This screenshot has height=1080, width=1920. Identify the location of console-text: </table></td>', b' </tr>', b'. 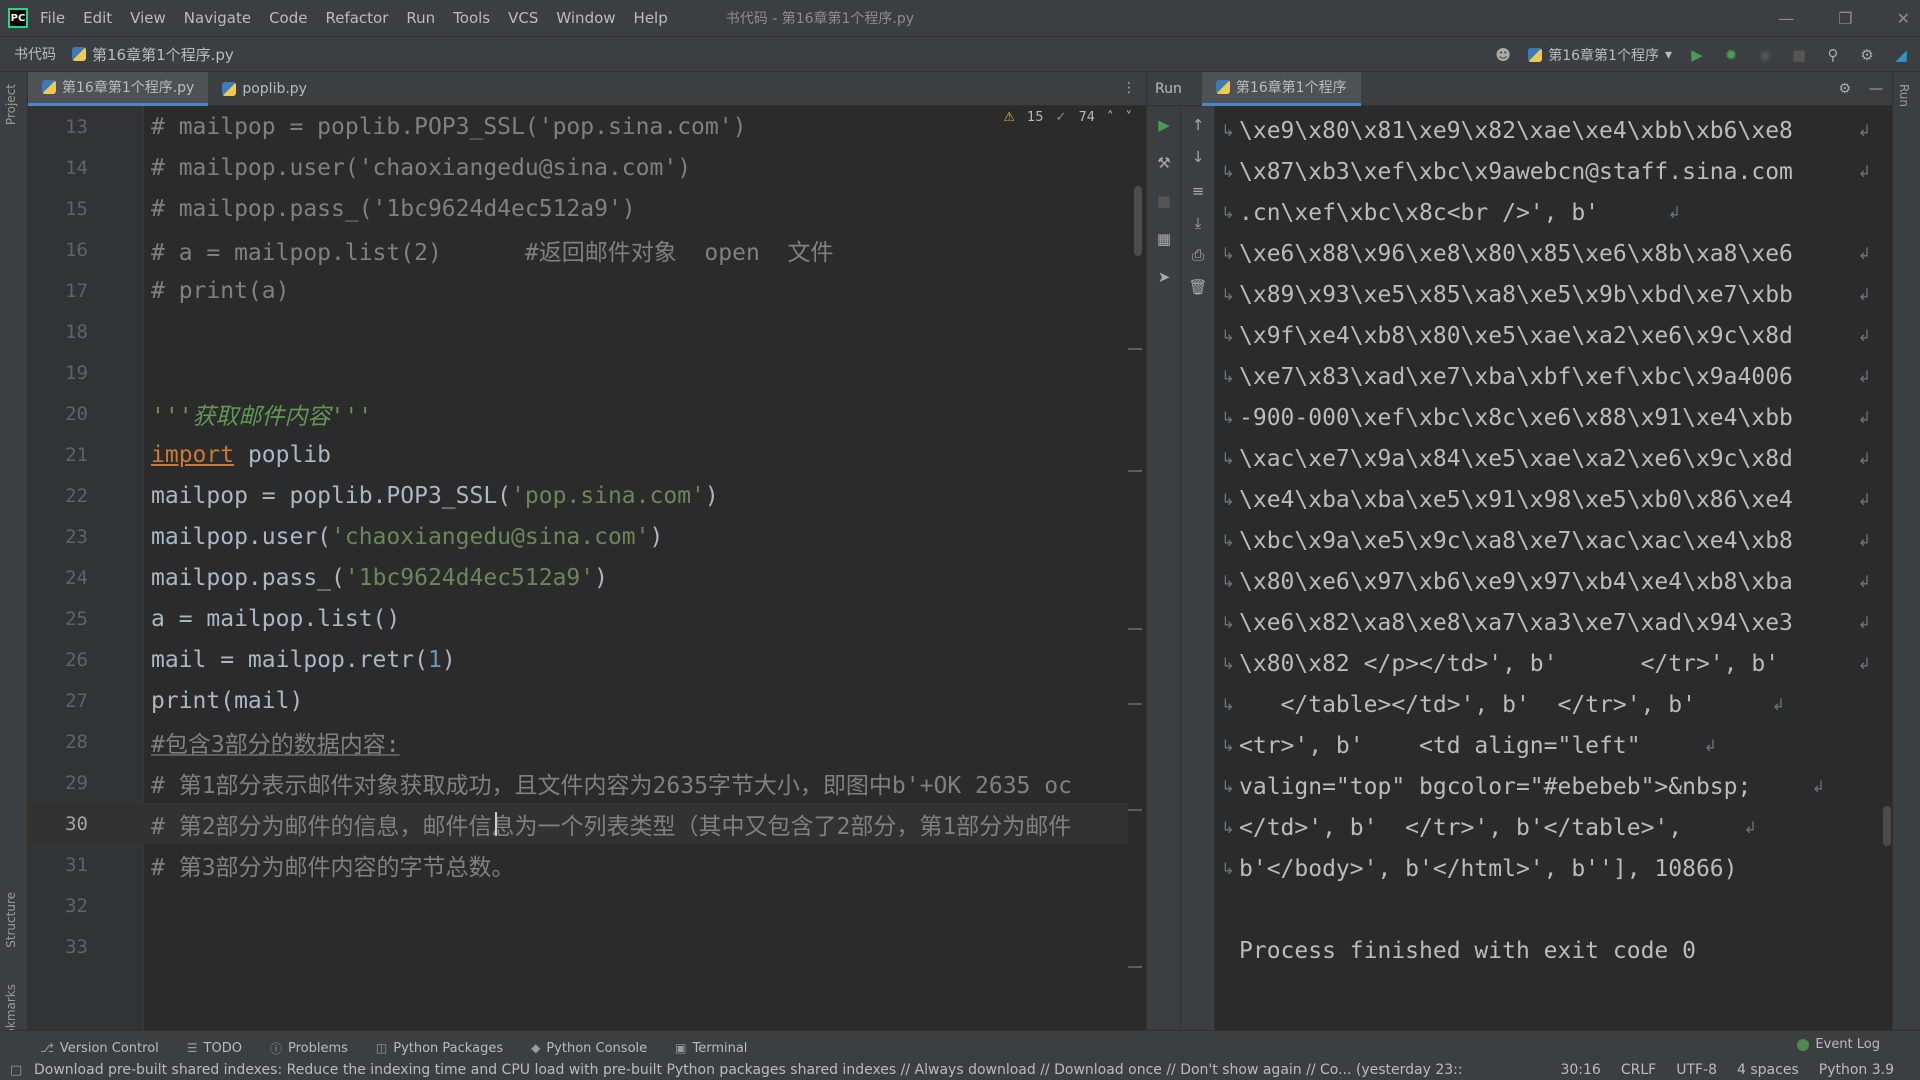
(1467, 704).